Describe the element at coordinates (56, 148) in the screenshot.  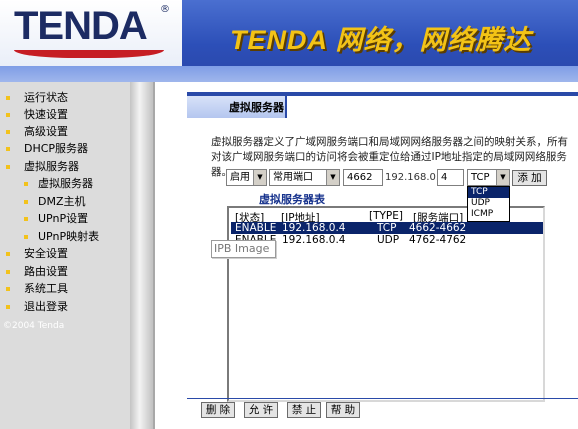
I see `sidebar-item-label: DHCP服务器` at that location.